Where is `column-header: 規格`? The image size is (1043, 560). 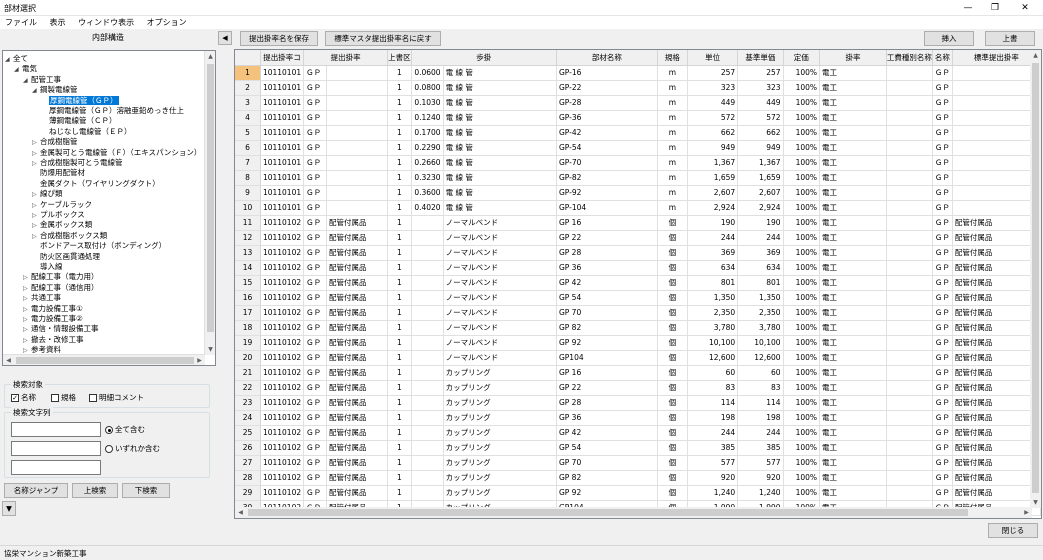
column-header: 規格 is located at coordinates (673, 58).